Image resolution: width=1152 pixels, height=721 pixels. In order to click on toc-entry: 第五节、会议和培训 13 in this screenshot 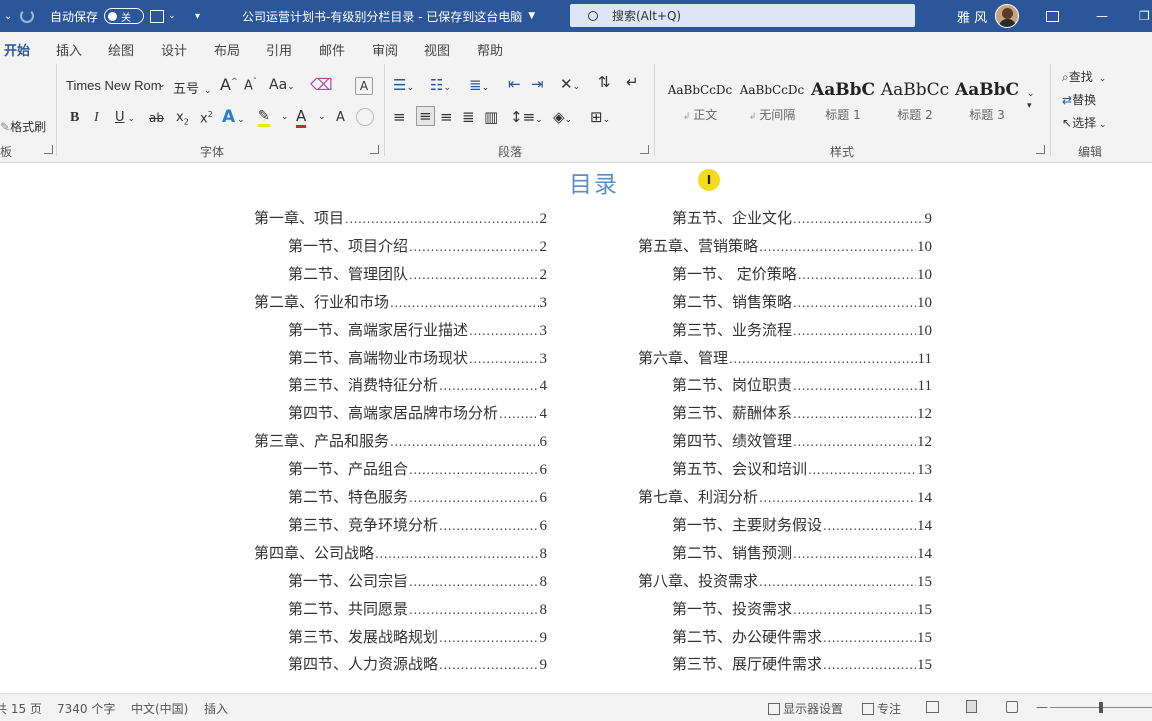, I will do `click(802, 469)`.